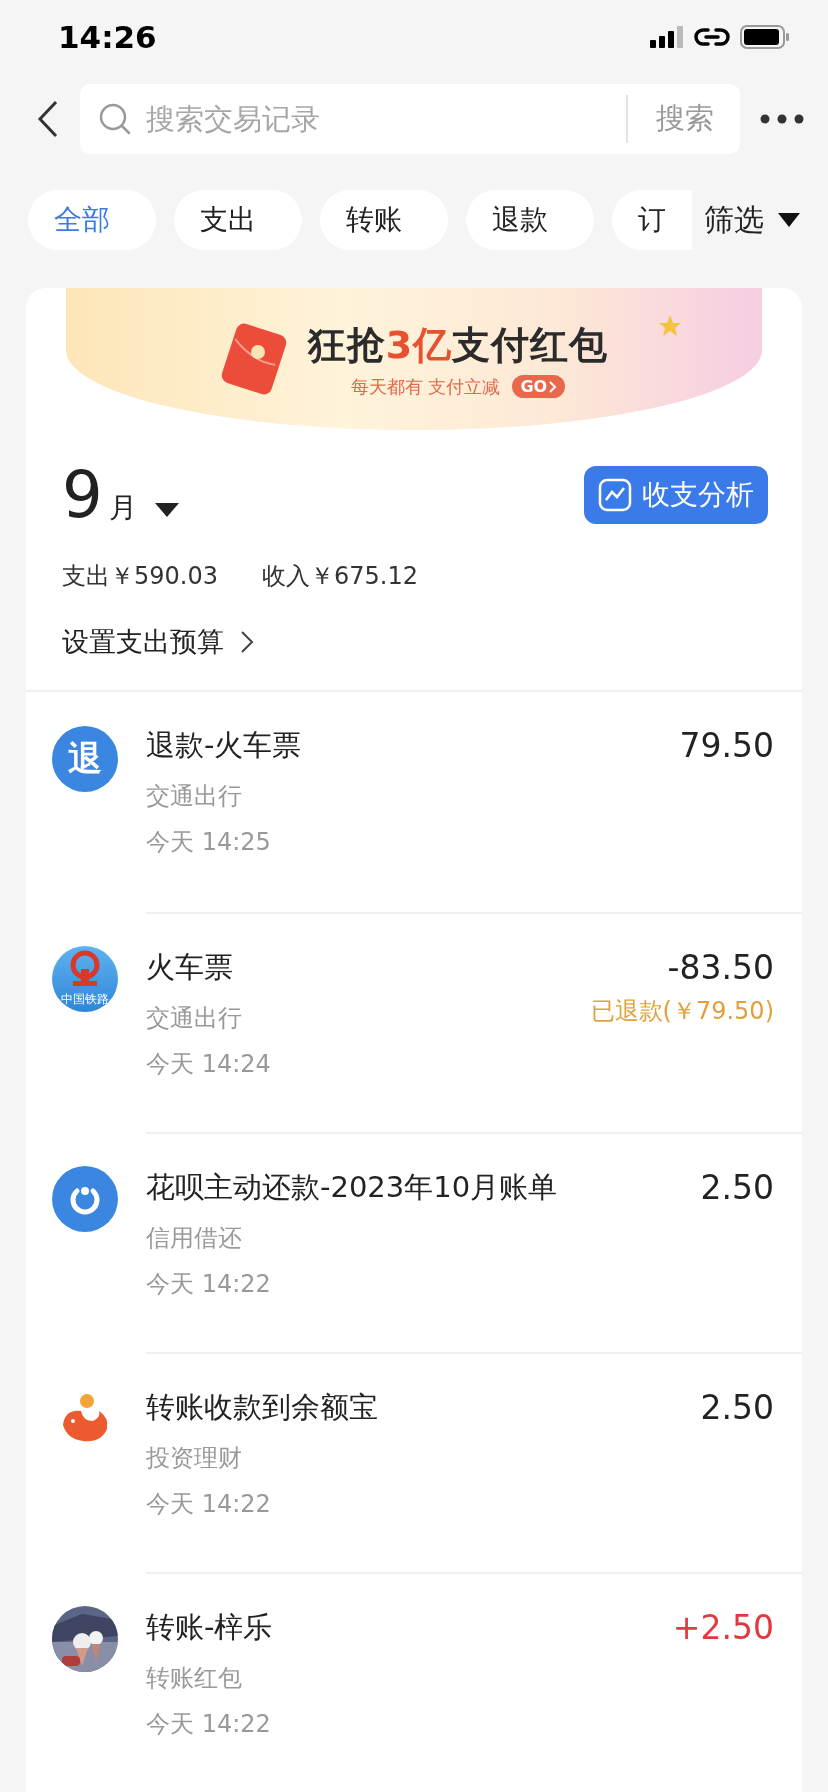 The height and width of the screenshot is (1792, 828). What do you see at coordinates (210, 1627) in the screenshot?
I see `transaction-title: 转账-梓乐` at bounding box center [210, 1627].